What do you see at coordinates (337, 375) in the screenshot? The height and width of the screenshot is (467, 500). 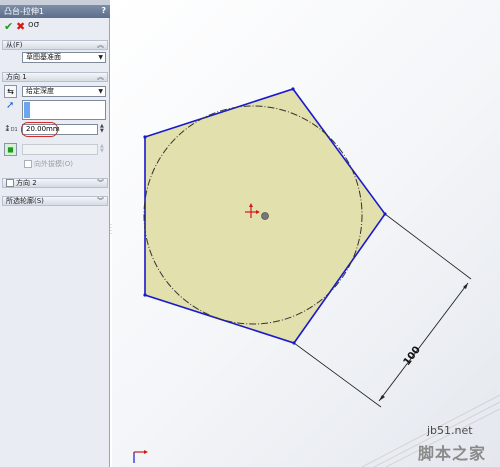 I see `extension-line-bottom` at bounding box center [337, 375].